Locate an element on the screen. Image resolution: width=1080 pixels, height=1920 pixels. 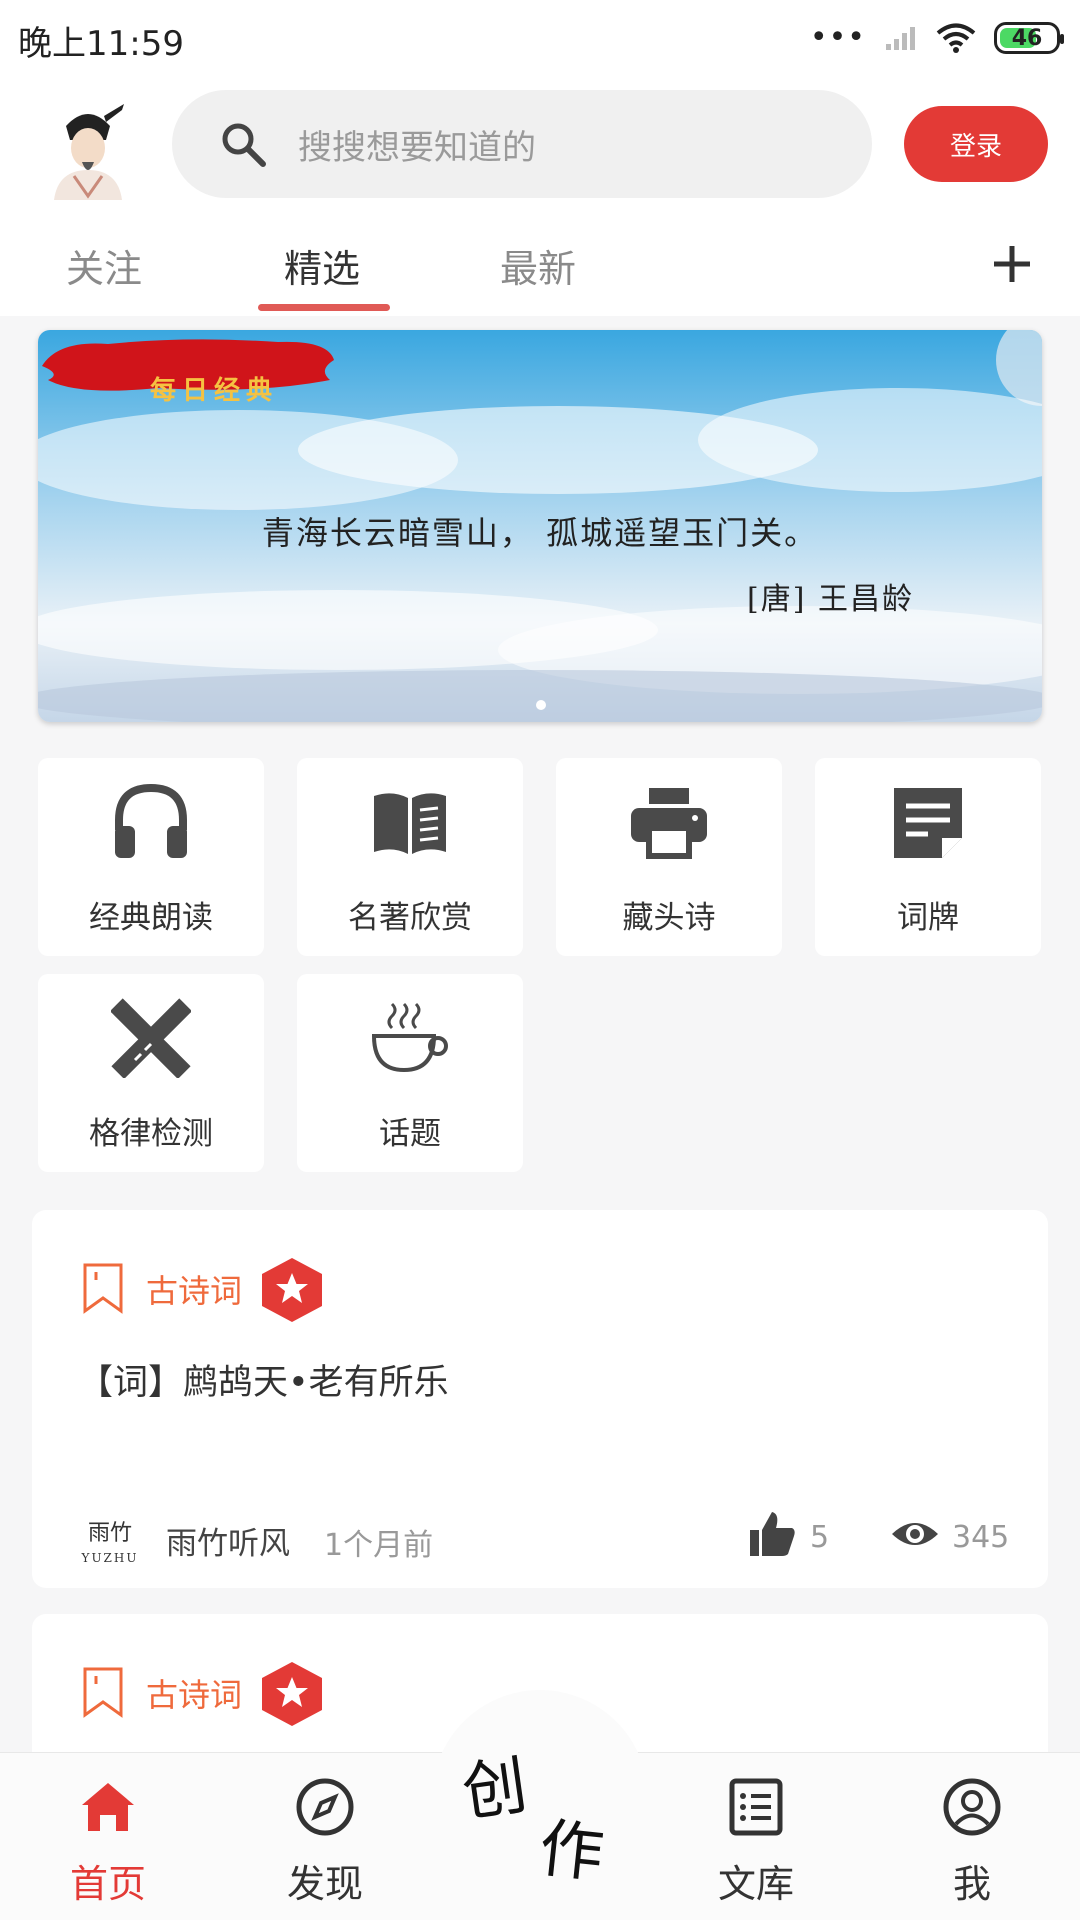
tab-active-indicator is located at coordinates (324, 307).